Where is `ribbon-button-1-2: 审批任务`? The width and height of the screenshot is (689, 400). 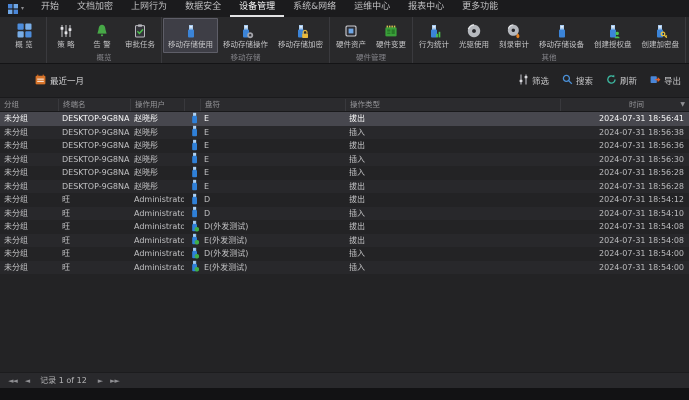 ribbon-button-1-2: 审批任务 is located at coordinates (140, 35).